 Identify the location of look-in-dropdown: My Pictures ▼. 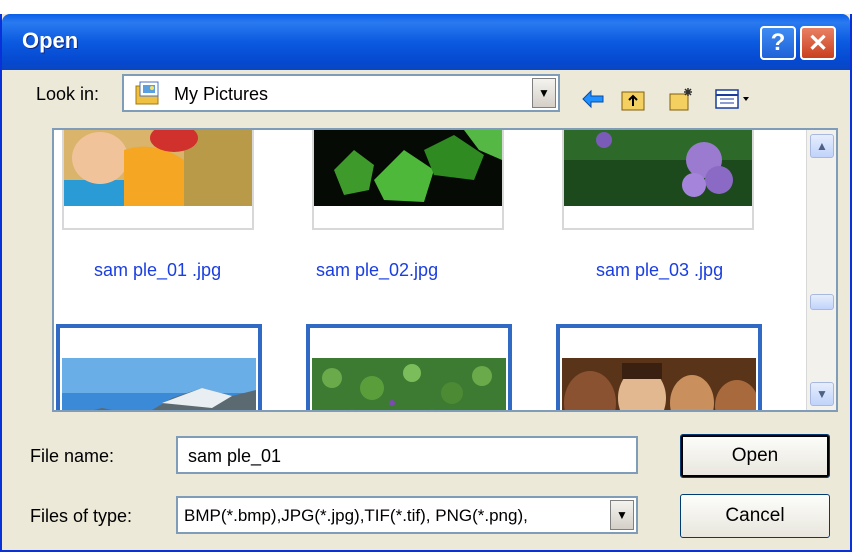
(341, 93).